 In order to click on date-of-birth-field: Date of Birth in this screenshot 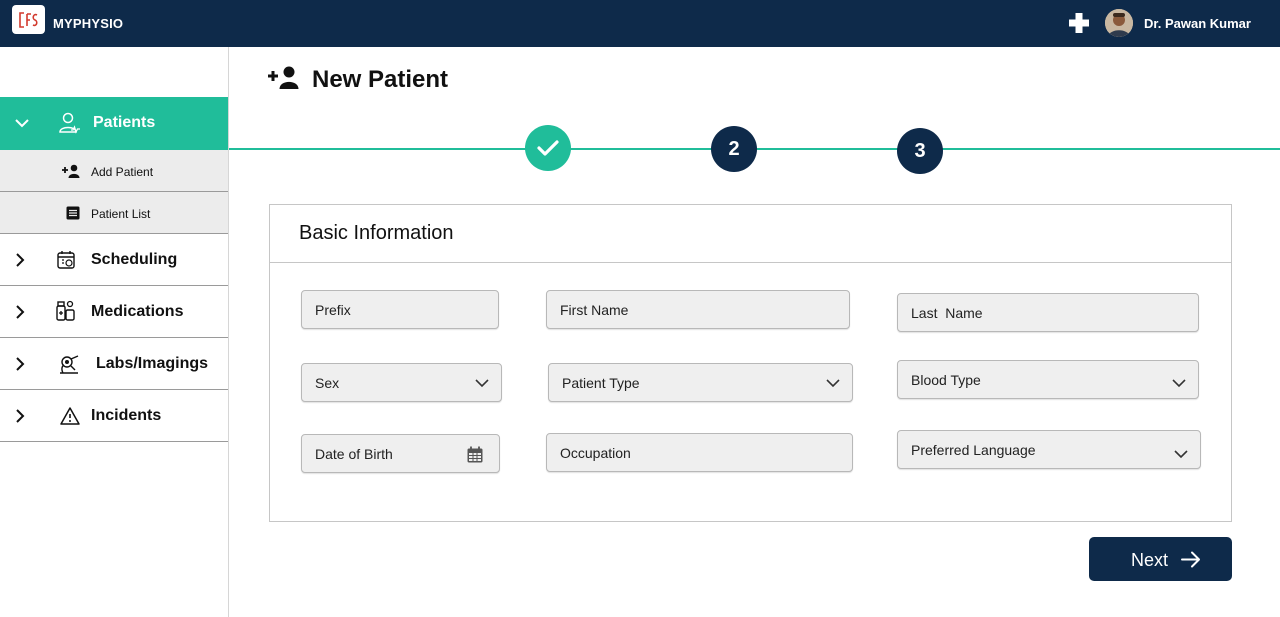, I will do `click(400, 453)`.